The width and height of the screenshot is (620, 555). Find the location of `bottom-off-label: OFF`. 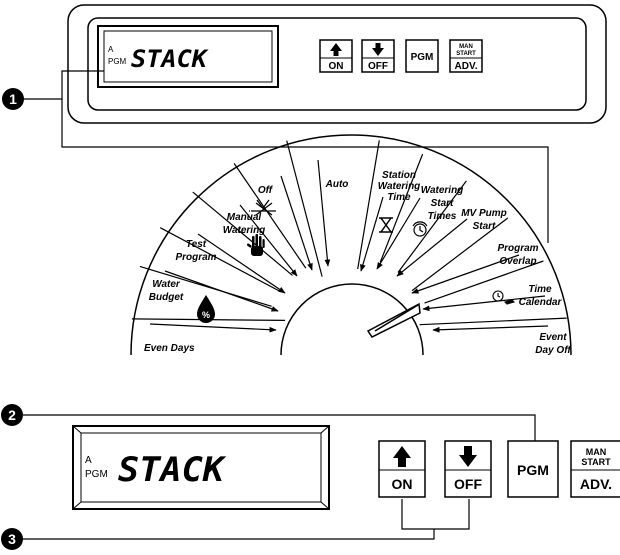

bottom-off-label: OFF is located at coordinates (468, 484).